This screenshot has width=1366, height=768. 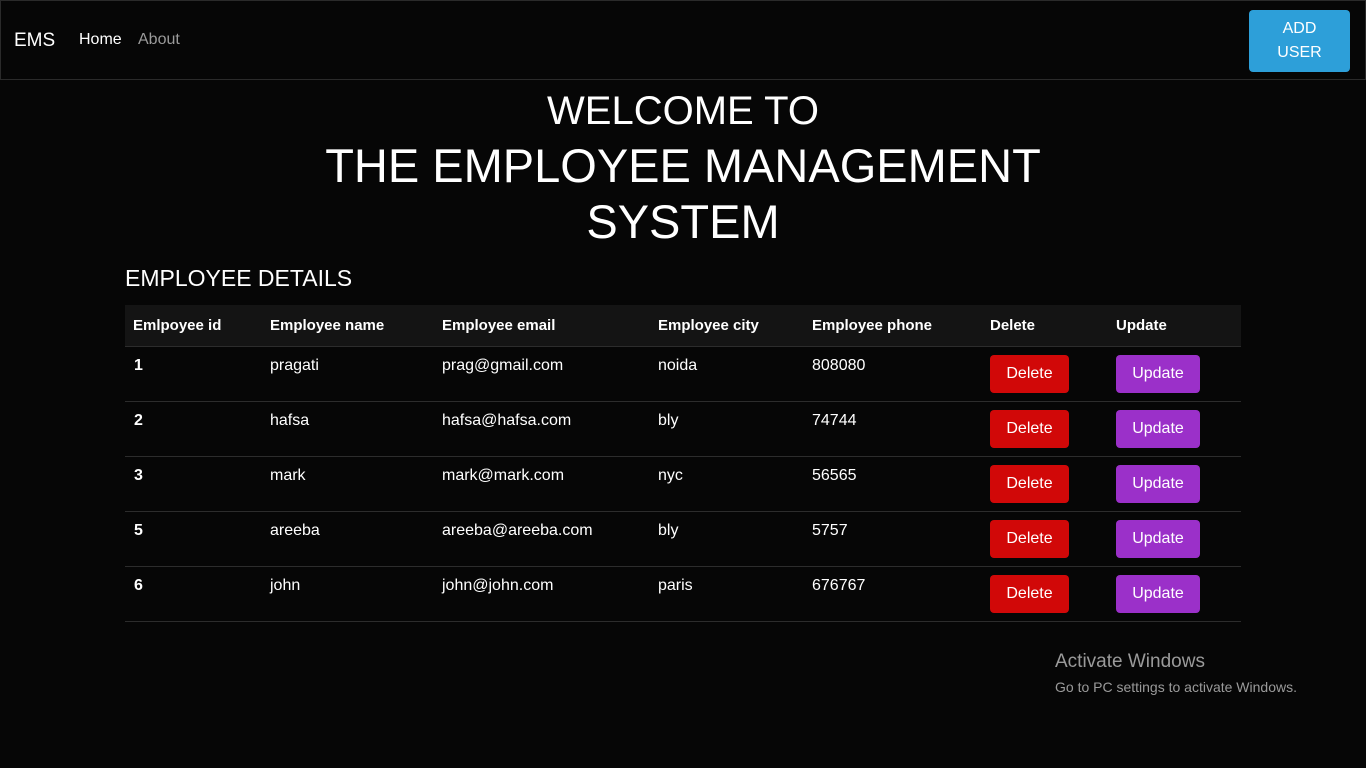 I want to click on header-employee-phone: Employee phone, so click(x=893, y=326).